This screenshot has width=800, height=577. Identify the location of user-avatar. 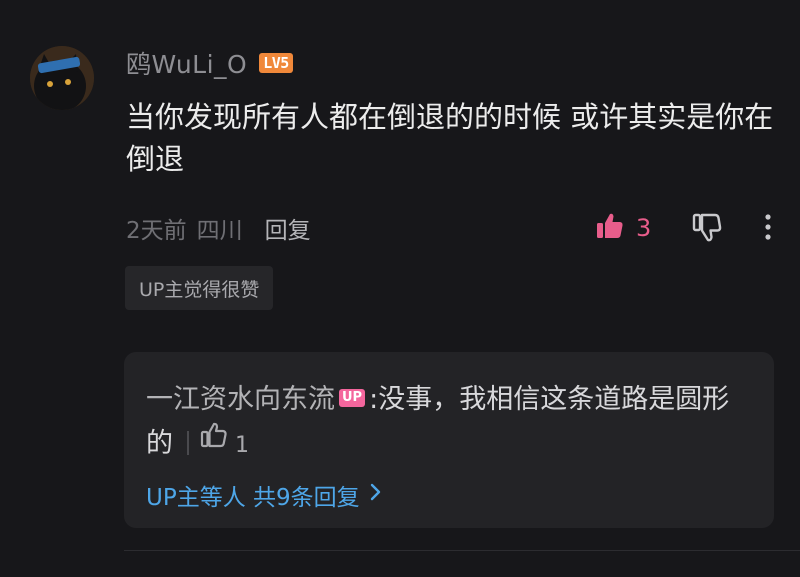
(62, 78).